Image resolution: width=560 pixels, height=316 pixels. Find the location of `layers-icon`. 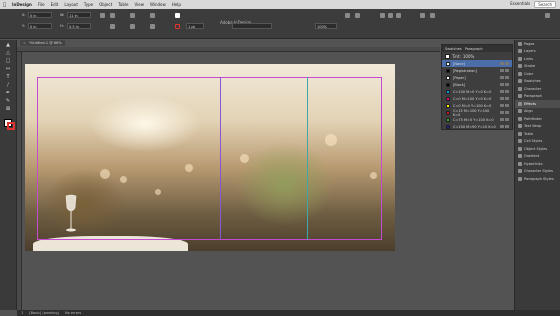

layers-icon is located at coordinates (520, 51).